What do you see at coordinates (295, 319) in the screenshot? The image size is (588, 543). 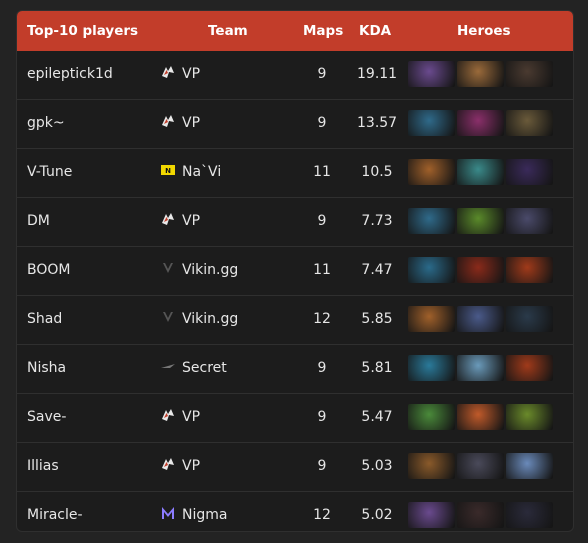 I see `table-row: Shad Vikin.gg 12 5.85` at bounding box center [295, 319].